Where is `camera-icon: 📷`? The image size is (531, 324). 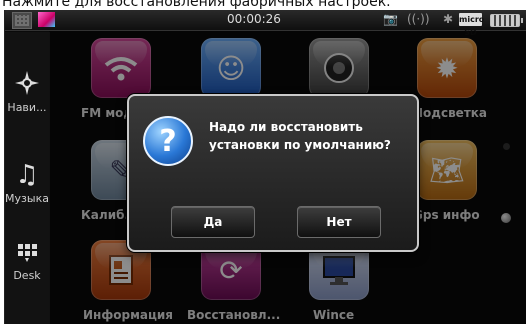
camera-icon: 📷 is located at coordinates (390, 19).